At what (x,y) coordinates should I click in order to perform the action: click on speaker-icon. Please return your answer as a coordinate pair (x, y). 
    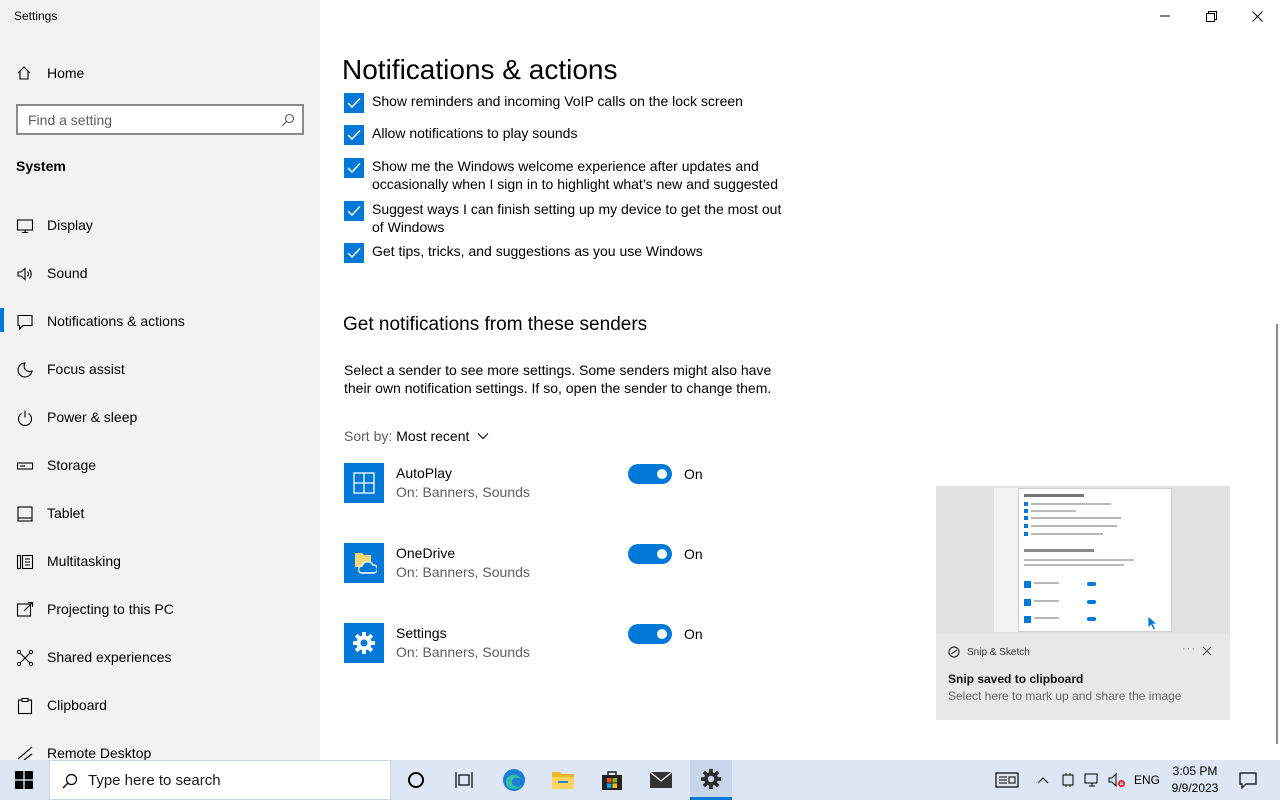
    Looking at the image, I should click on (24, 274).